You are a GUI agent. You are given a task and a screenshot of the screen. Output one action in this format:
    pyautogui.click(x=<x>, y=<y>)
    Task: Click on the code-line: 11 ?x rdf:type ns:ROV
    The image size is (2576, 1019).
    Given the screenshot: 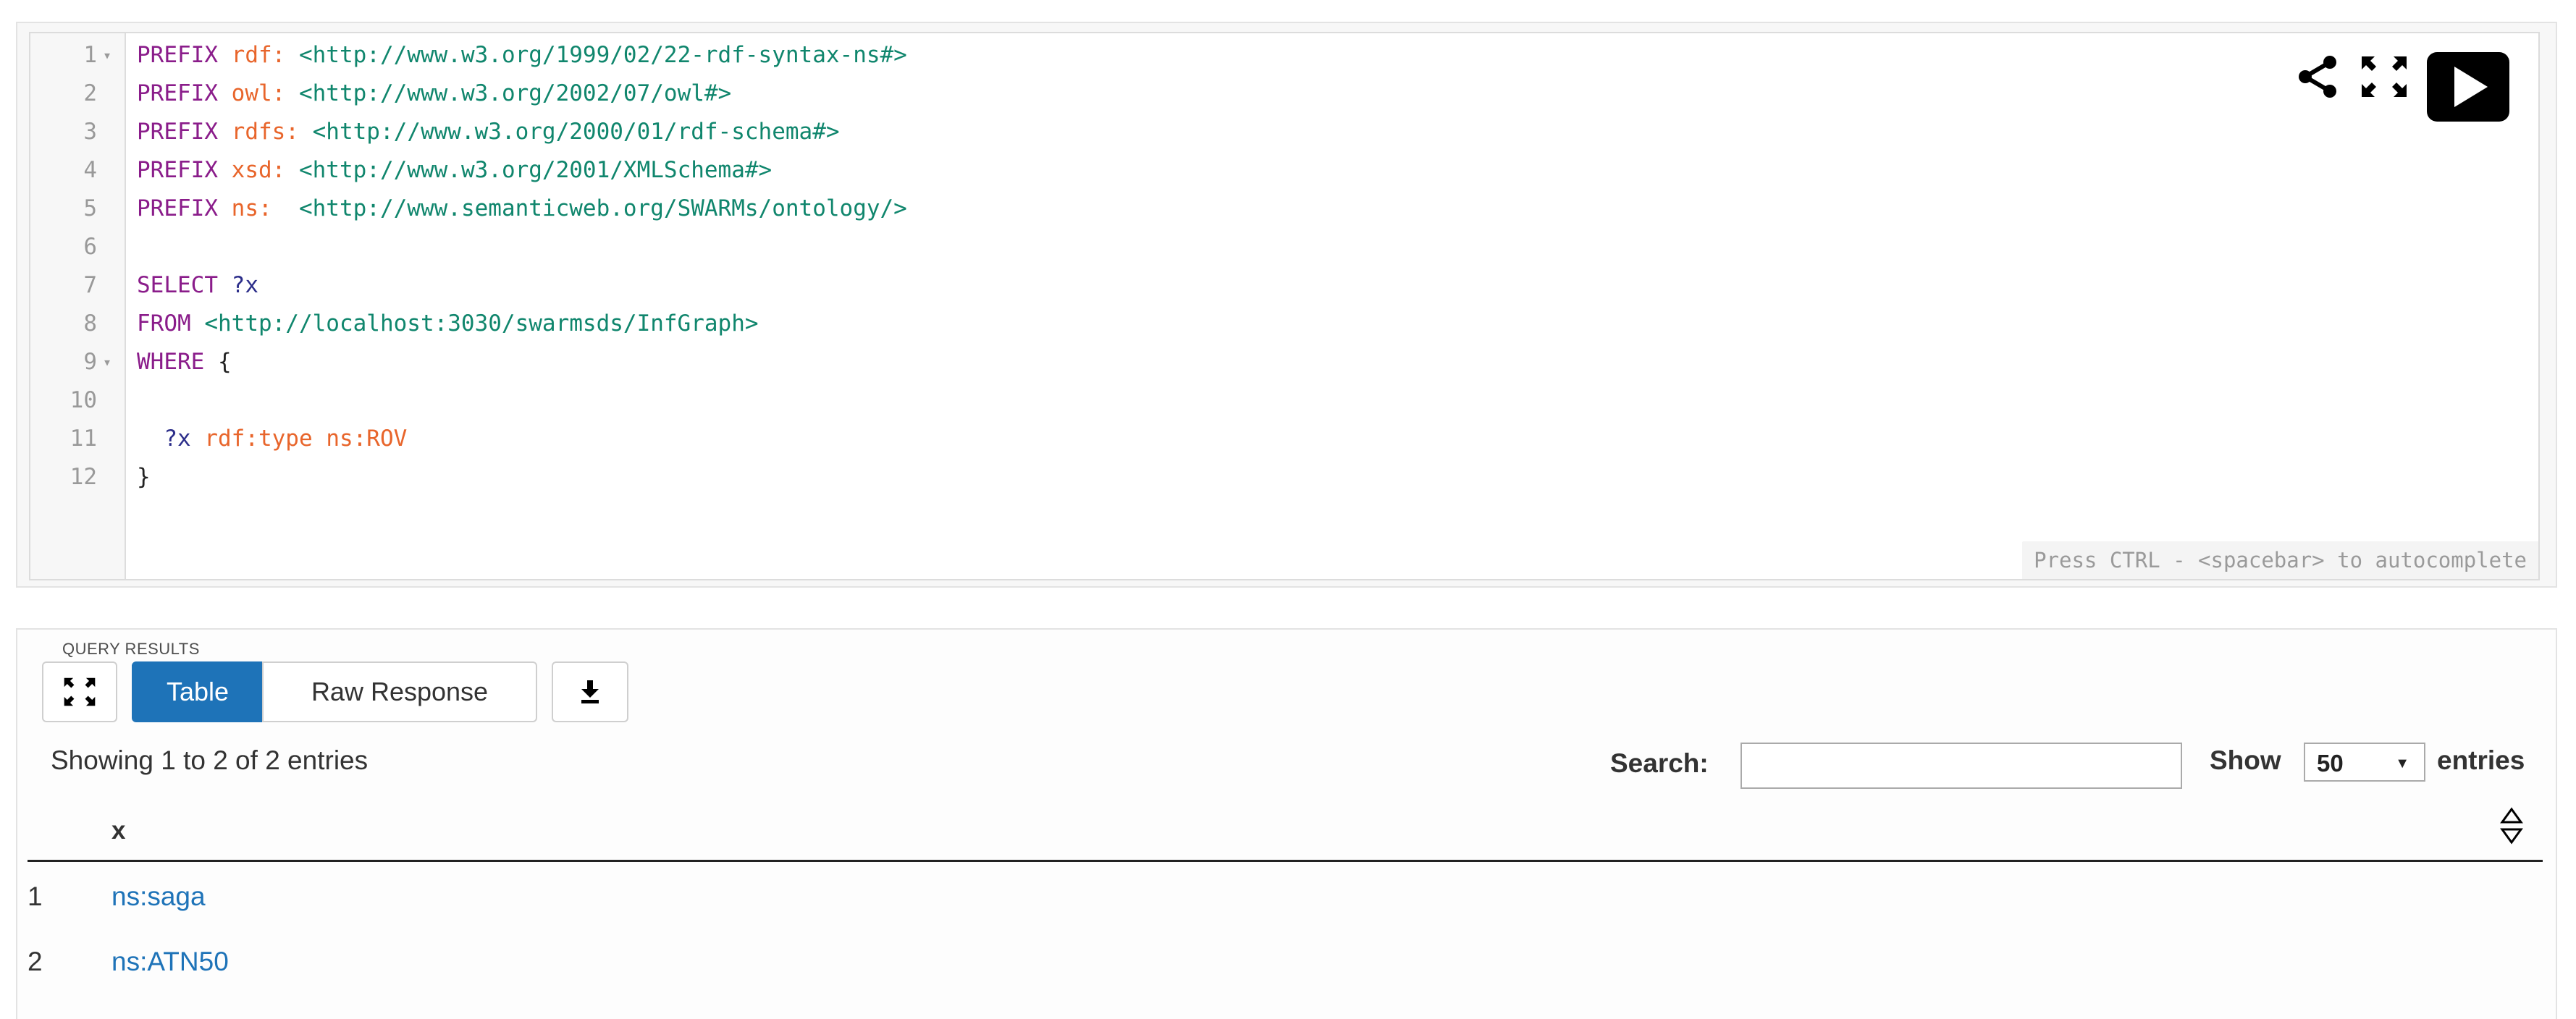 What is the action you would take?
    pyautogui.click(x=1261, y=439)
    